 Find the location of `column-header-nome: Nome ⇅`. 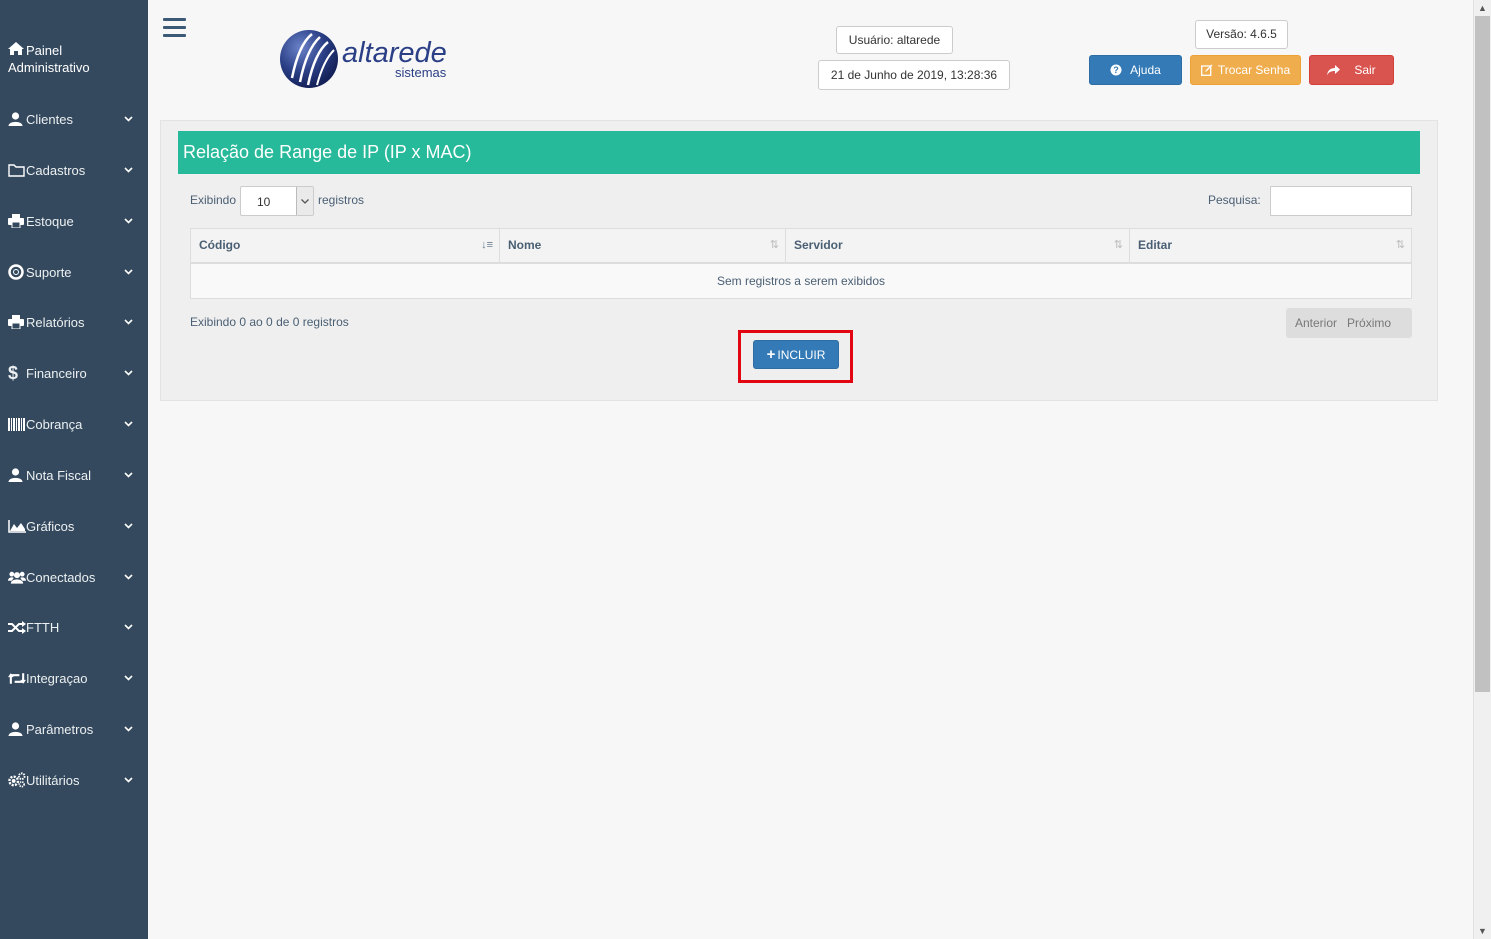

column-header-nome: Nome ⇅ is located at coordinates (643, 245).